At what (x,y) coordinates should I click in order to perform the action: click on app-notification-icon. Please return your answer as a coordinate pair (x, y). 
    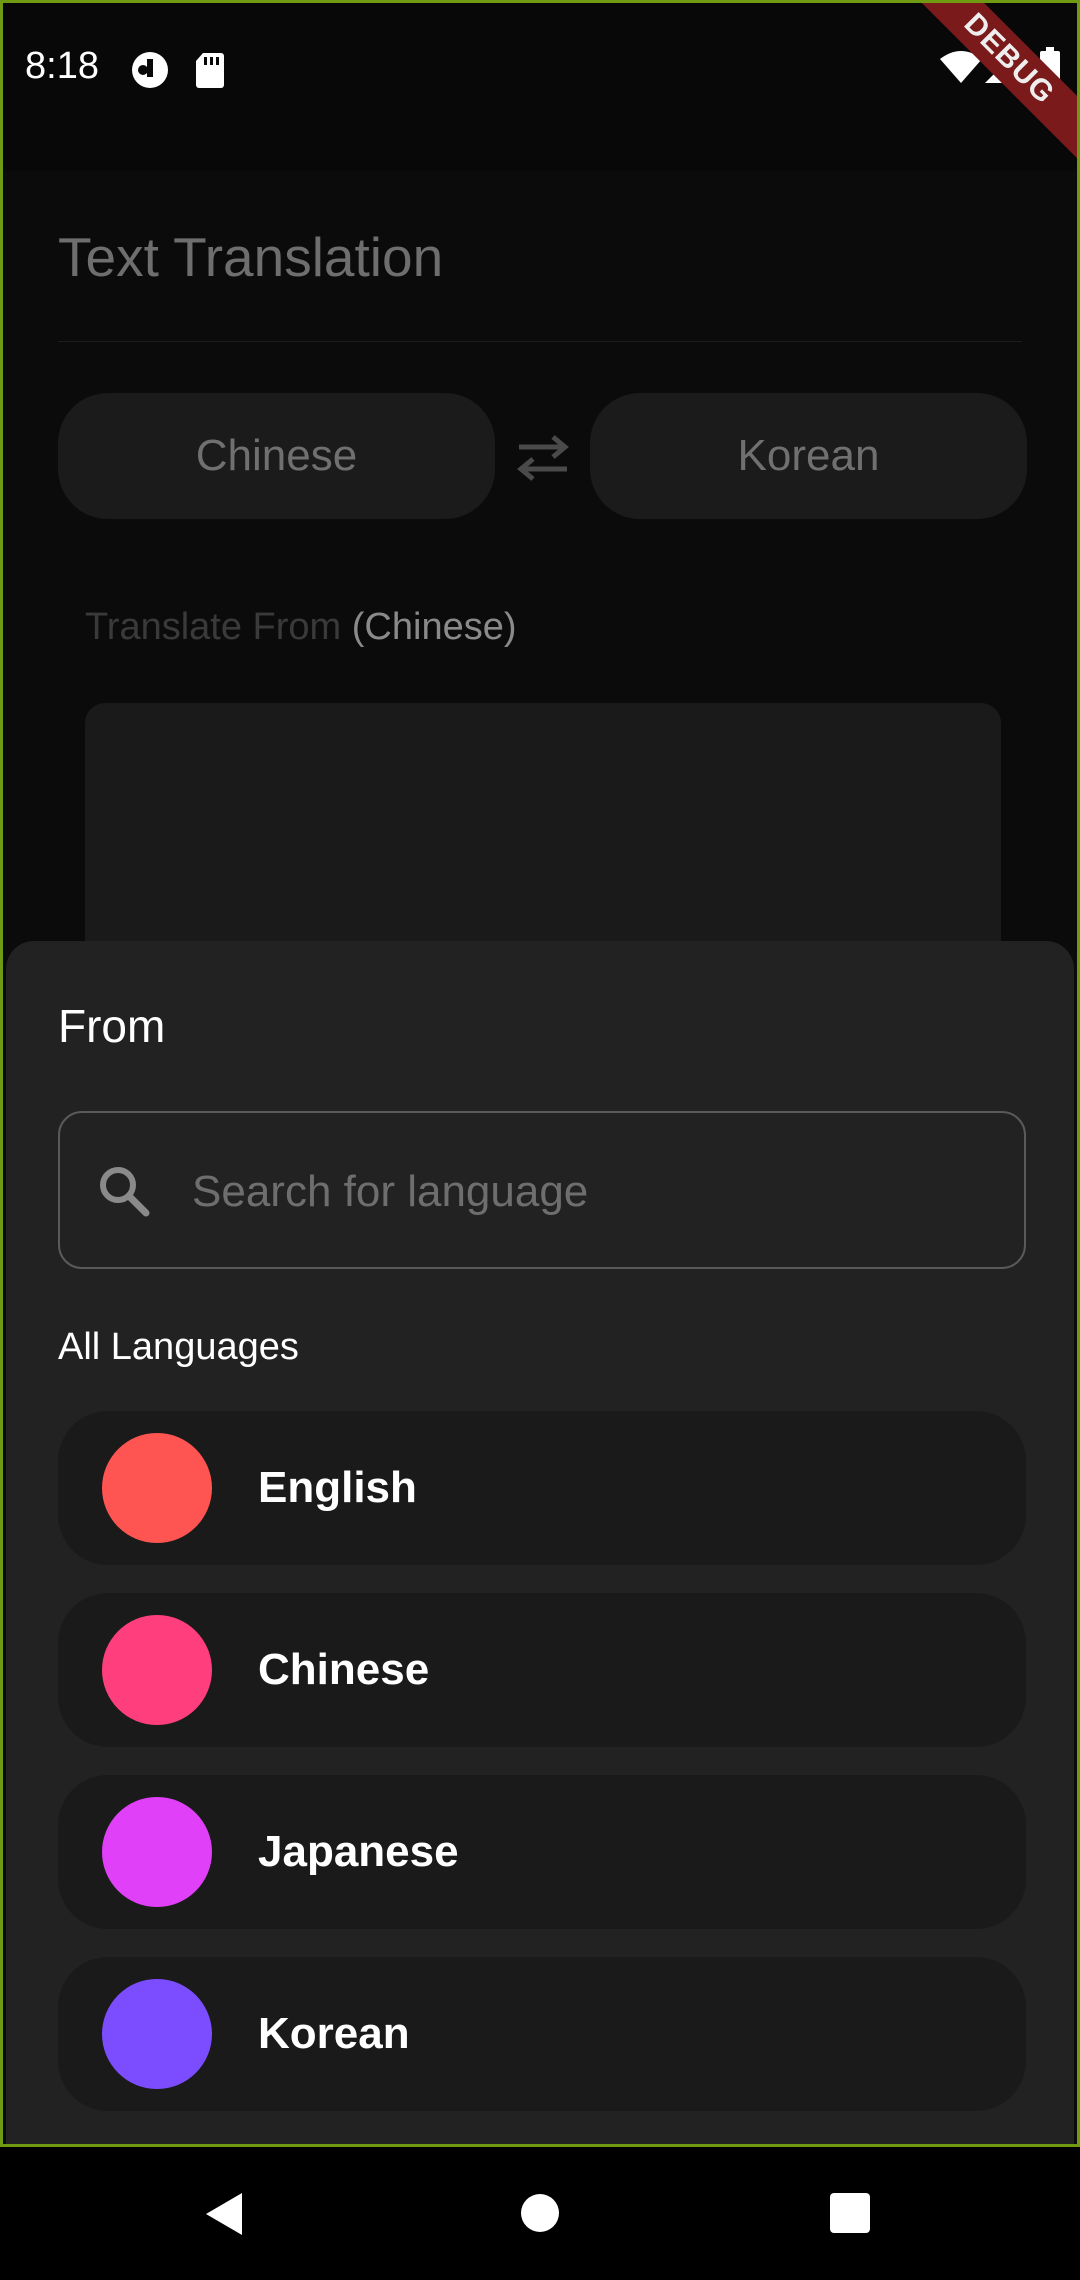
    Looking at the image, I should click on (150, 72).